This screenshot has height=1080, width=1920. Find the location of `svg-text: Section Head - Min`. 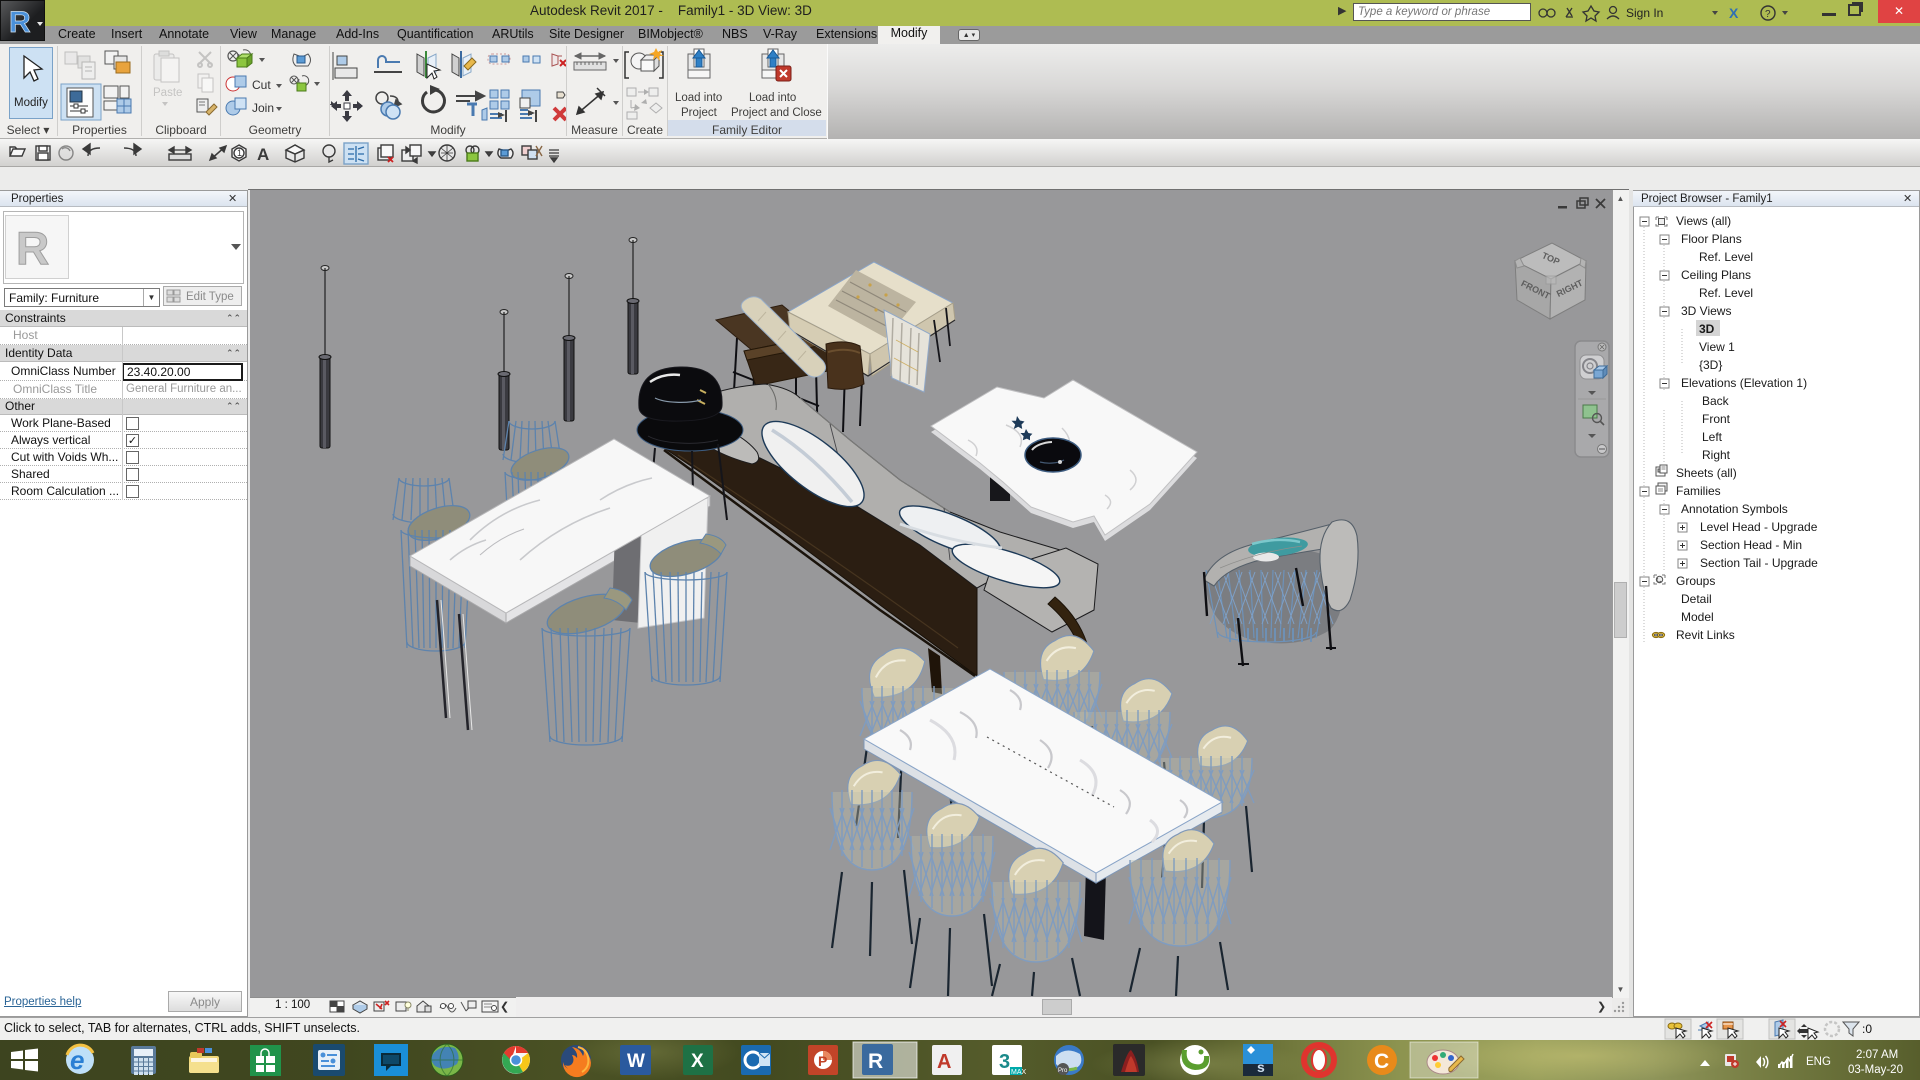

svg-text: Section Head - Min is located at coordinates (1751, 545).